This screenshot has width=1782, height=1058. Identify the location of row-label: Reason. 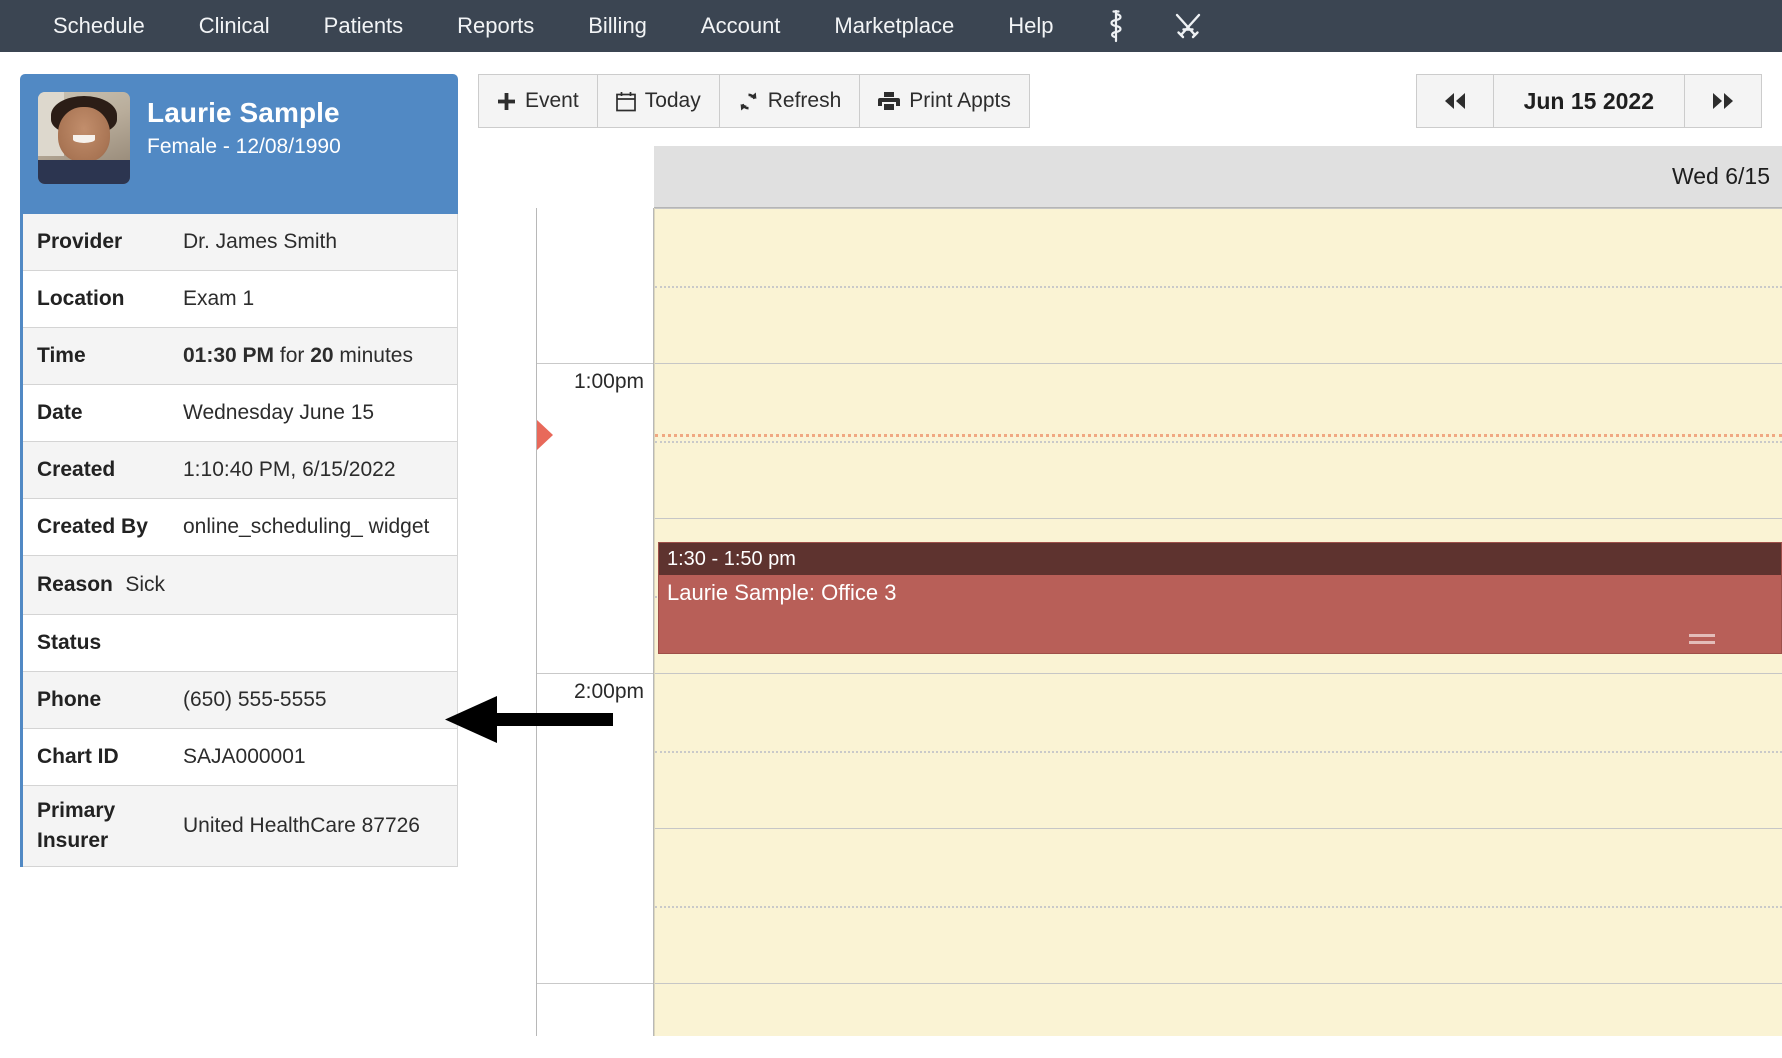
(75, 584).